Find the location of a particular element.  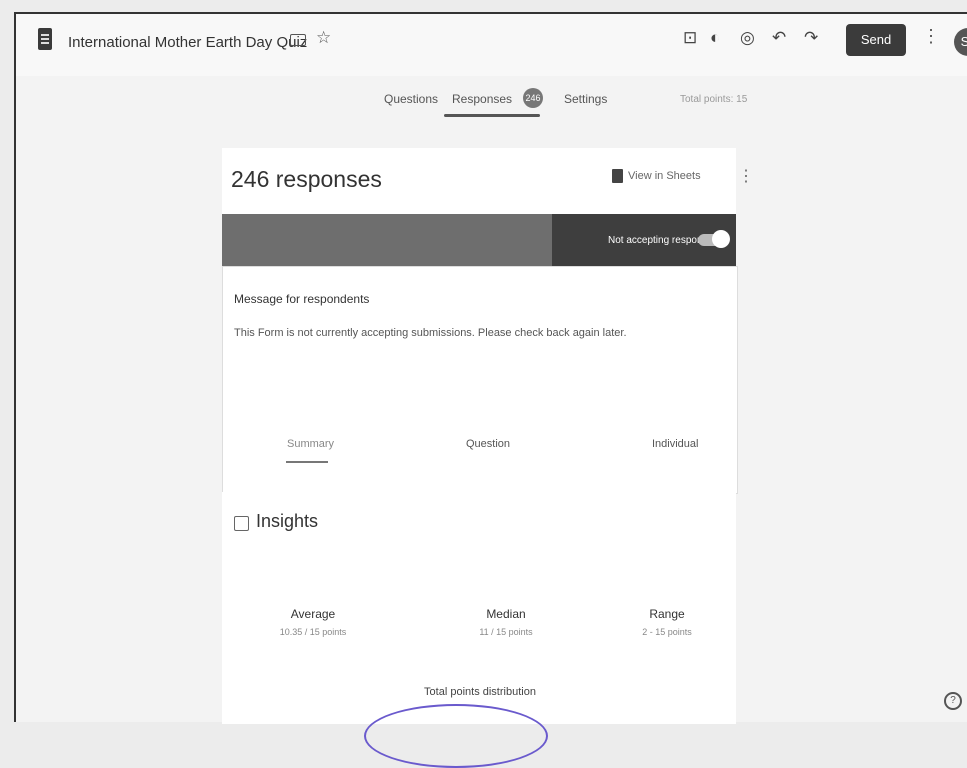

median-value: 11 / 15 points is located at coordinates (506, 632).